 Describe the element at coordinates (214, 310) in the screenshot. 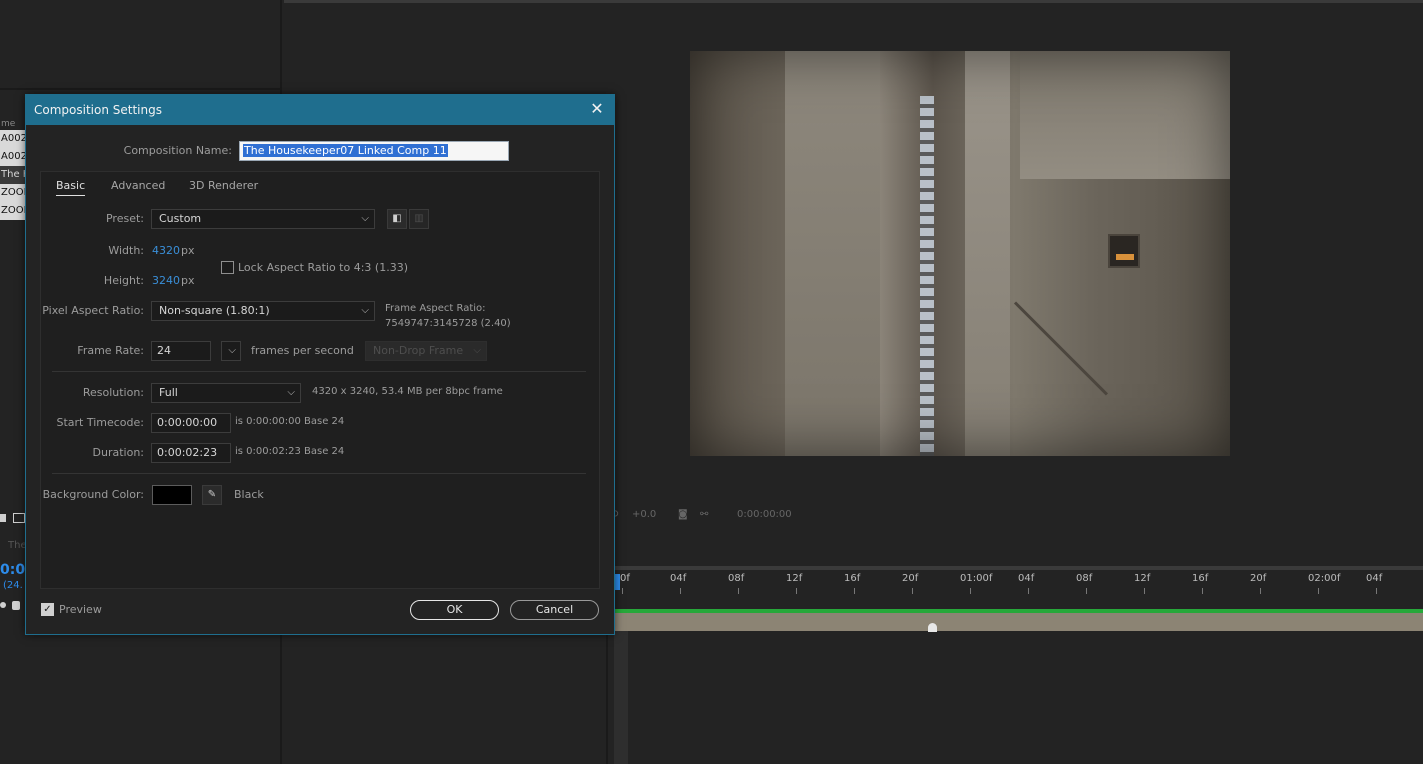

I see `pixel-aspect-value: Non-square (1.80:1)` at that location.